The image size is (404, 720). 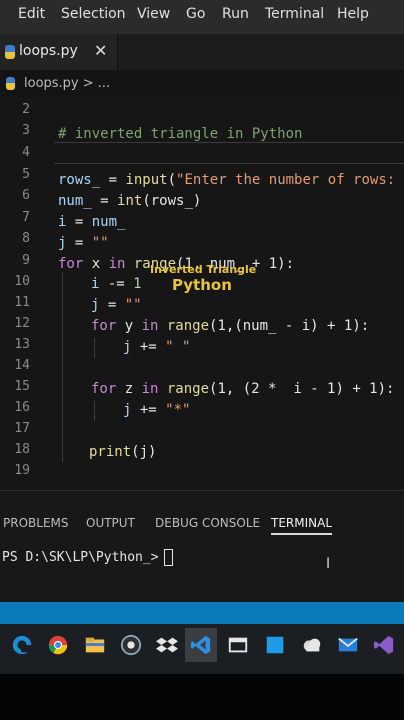 What do you see at coordinates (178, 347) in the screenshot?
I see `code-token: " "` at bounding box center [178, 347].